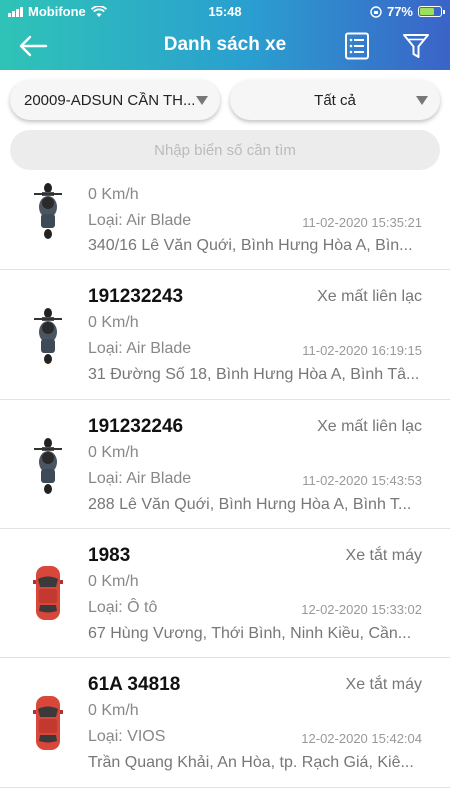 The image size is (450, 800). What do you see at coordinates (225, 125) in the screenshot?
I see `filter-panel: 20009-ADSUN CẦN TH... Tất cả` at bounding box center [225, 125].